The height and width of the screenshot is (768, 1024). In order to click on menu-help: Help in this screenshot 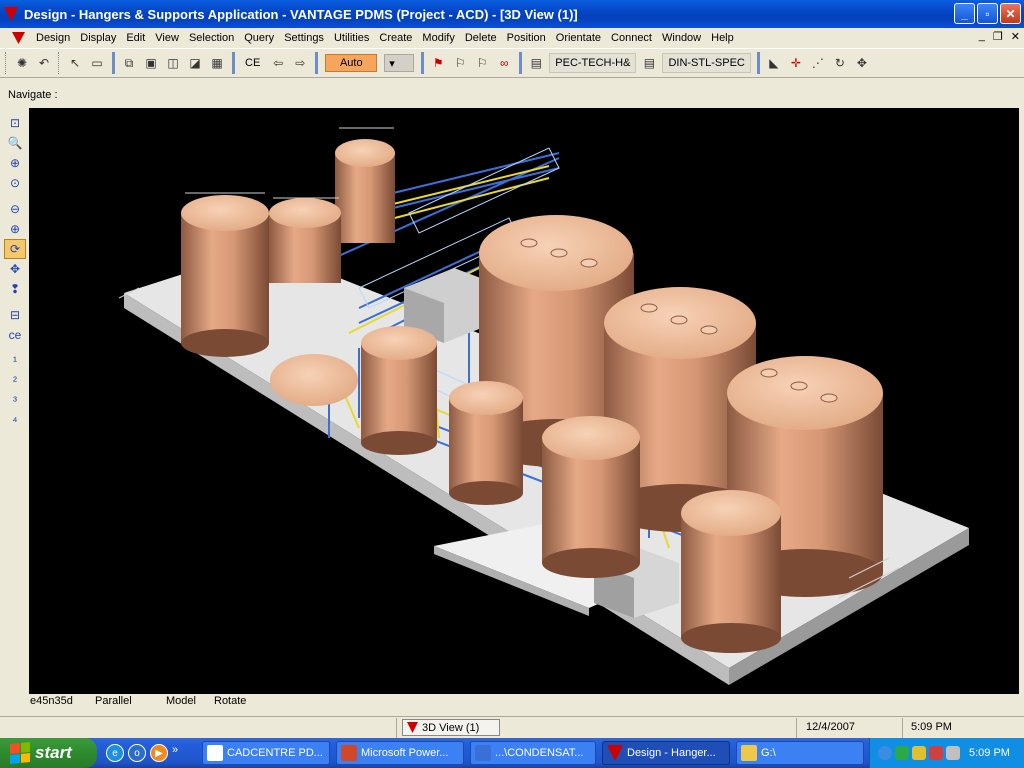, I will do `click(722, 38)`.